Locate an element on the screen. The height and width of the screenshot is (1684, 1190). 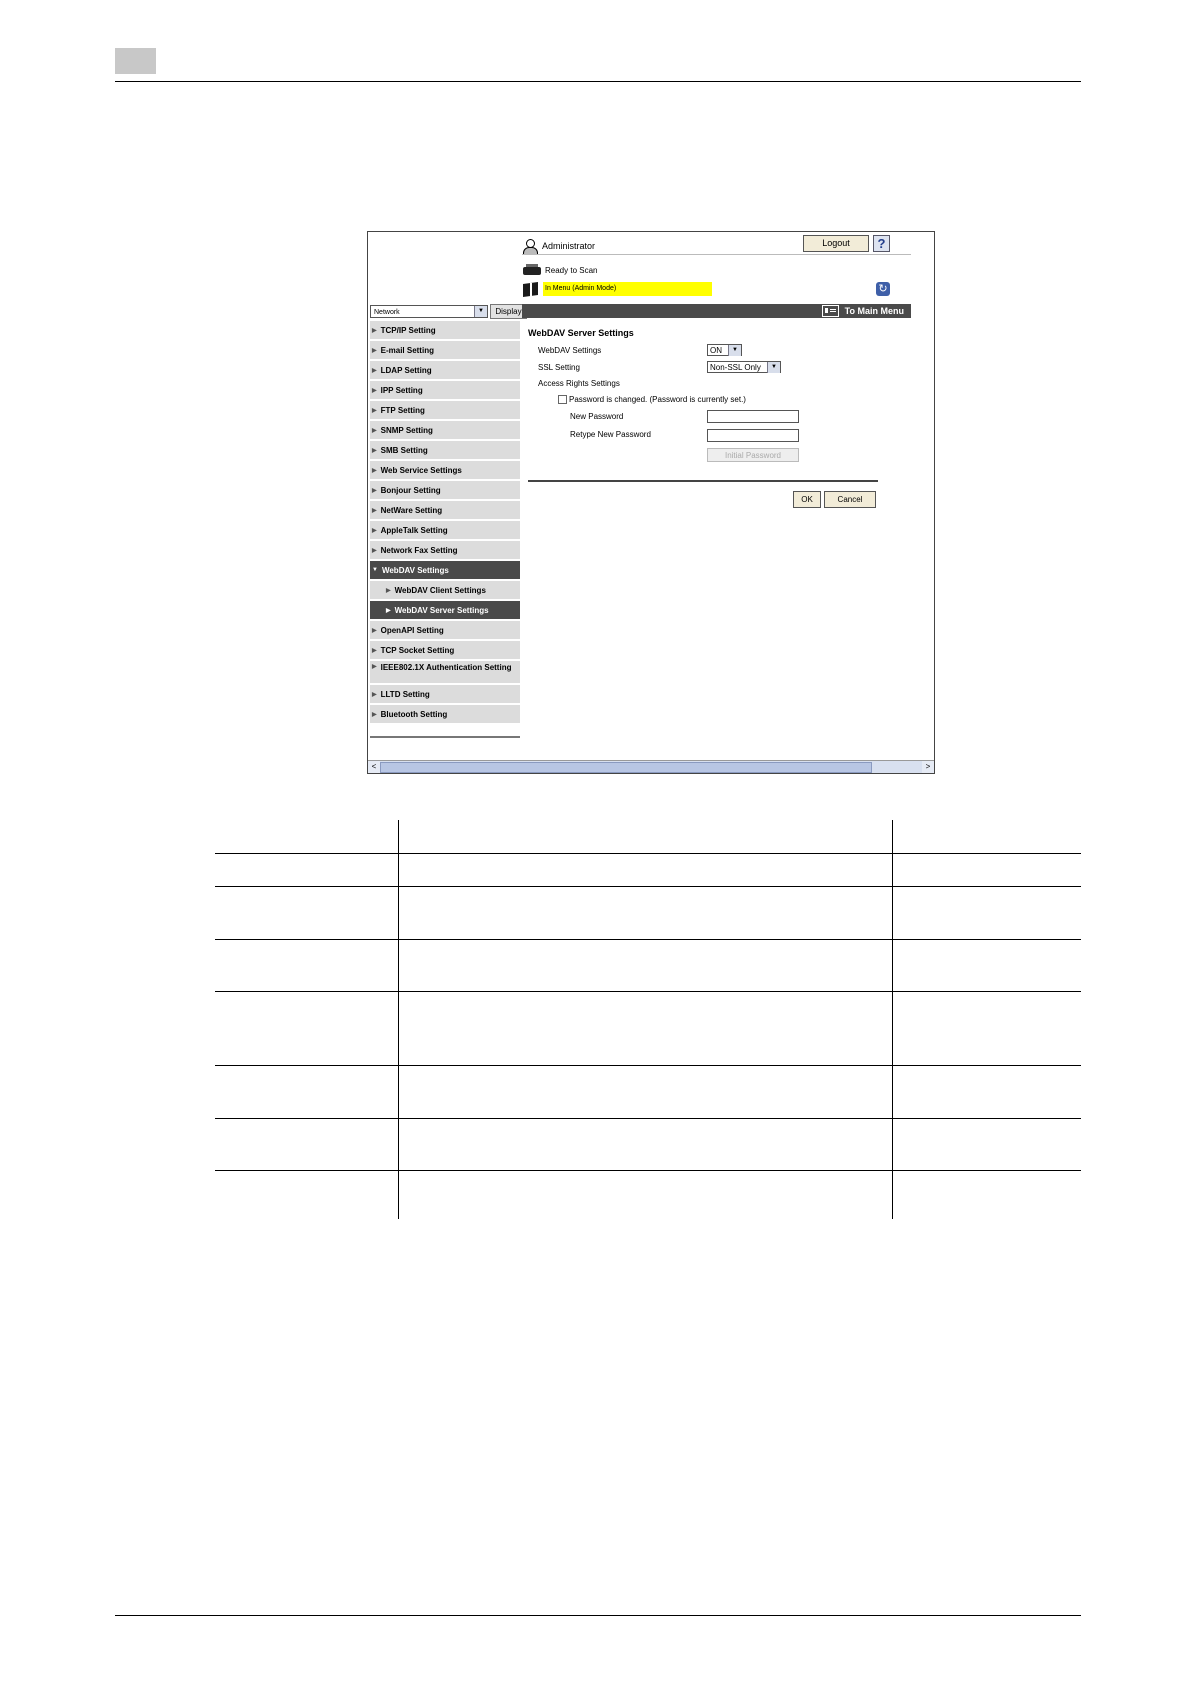
side-item-network-fax: ▶ Network Fax Setting is located at coordinates (445, 550).